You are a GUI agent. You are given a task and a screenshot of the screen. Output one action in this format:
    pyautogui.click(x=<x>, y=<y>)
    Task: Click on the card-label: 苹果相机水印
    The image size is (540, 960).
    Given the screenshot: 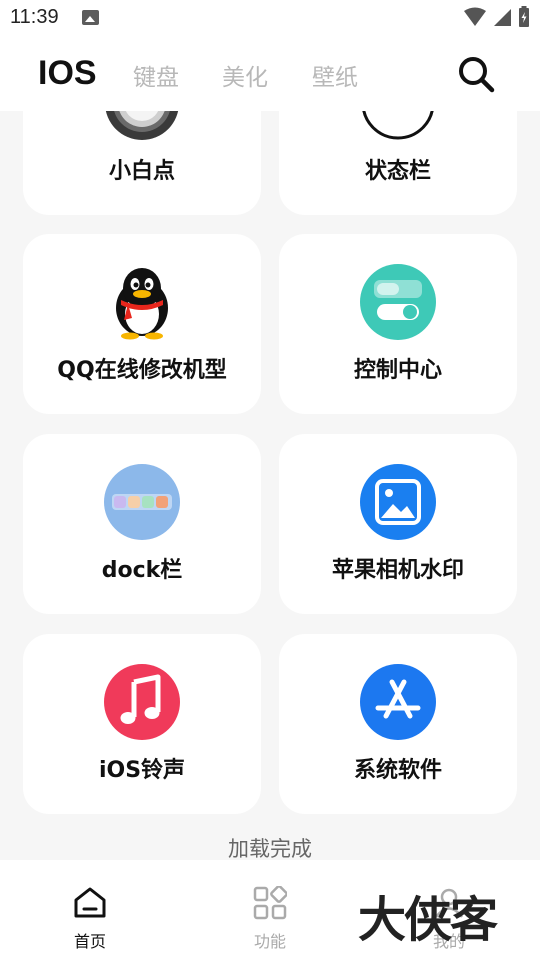 What is the action you would take?
    pyautogui.click(x=397, y=570)
    